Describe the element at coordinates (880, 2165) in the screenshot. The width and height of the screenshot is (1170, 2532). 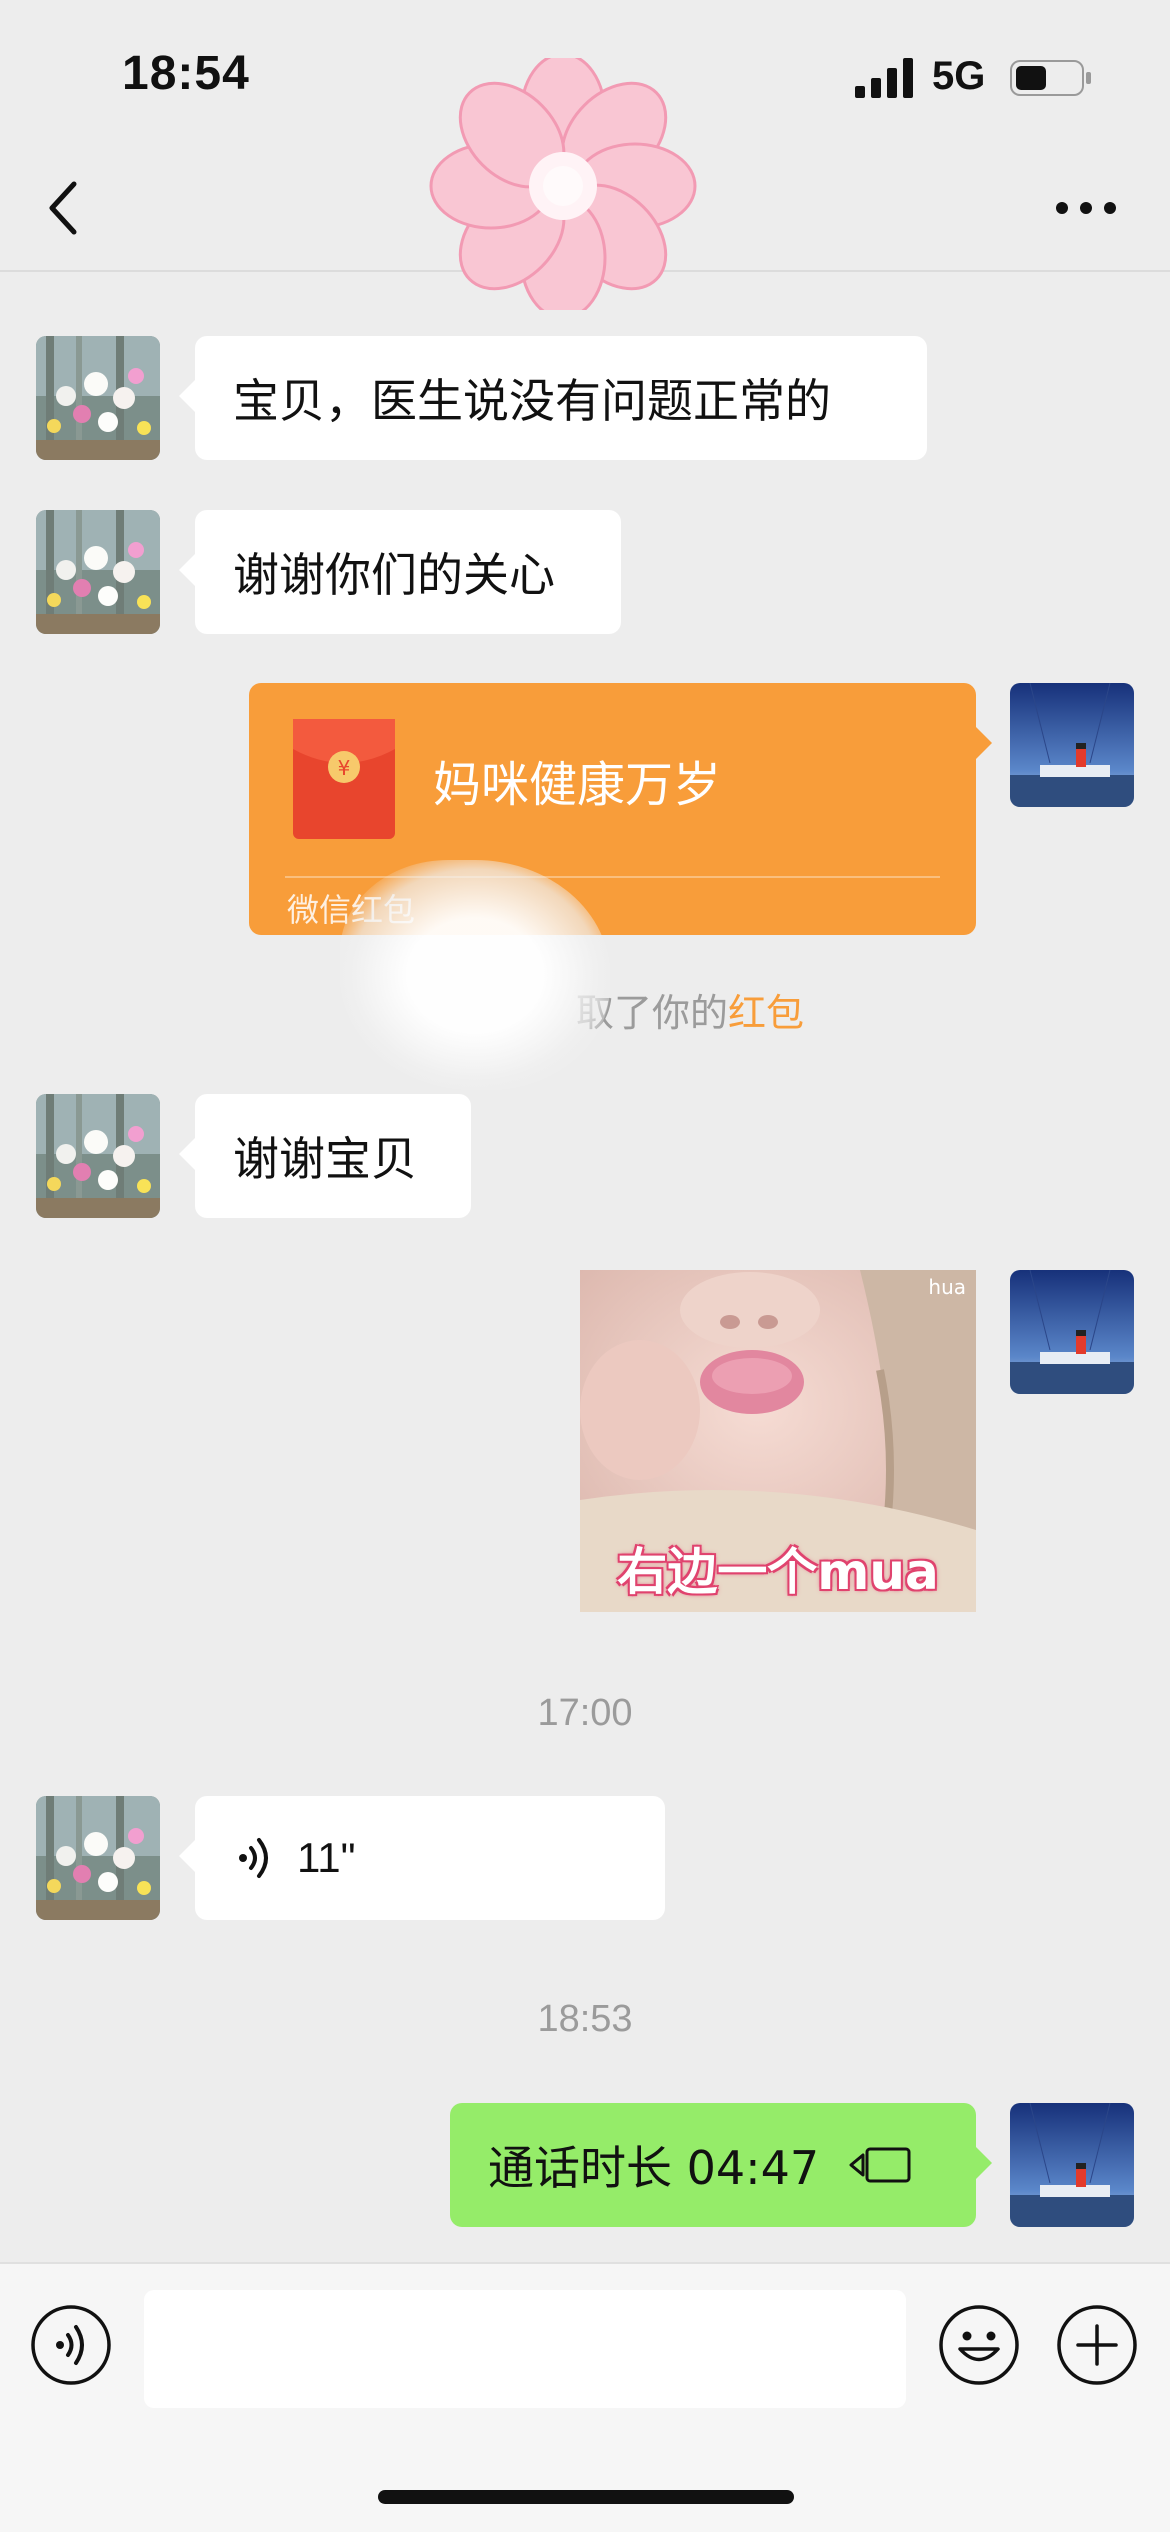
I see `video-call-icon` at that location.